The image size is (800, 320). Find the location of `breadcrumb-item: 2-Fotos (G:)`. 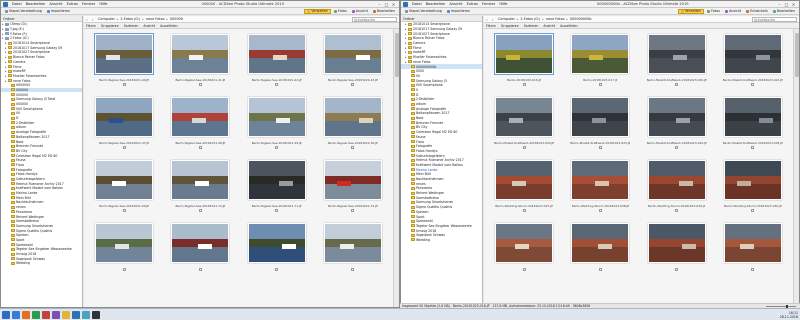

breadcrumb-item: 2-Fotos (G:) is located at coordinates (530, 19).